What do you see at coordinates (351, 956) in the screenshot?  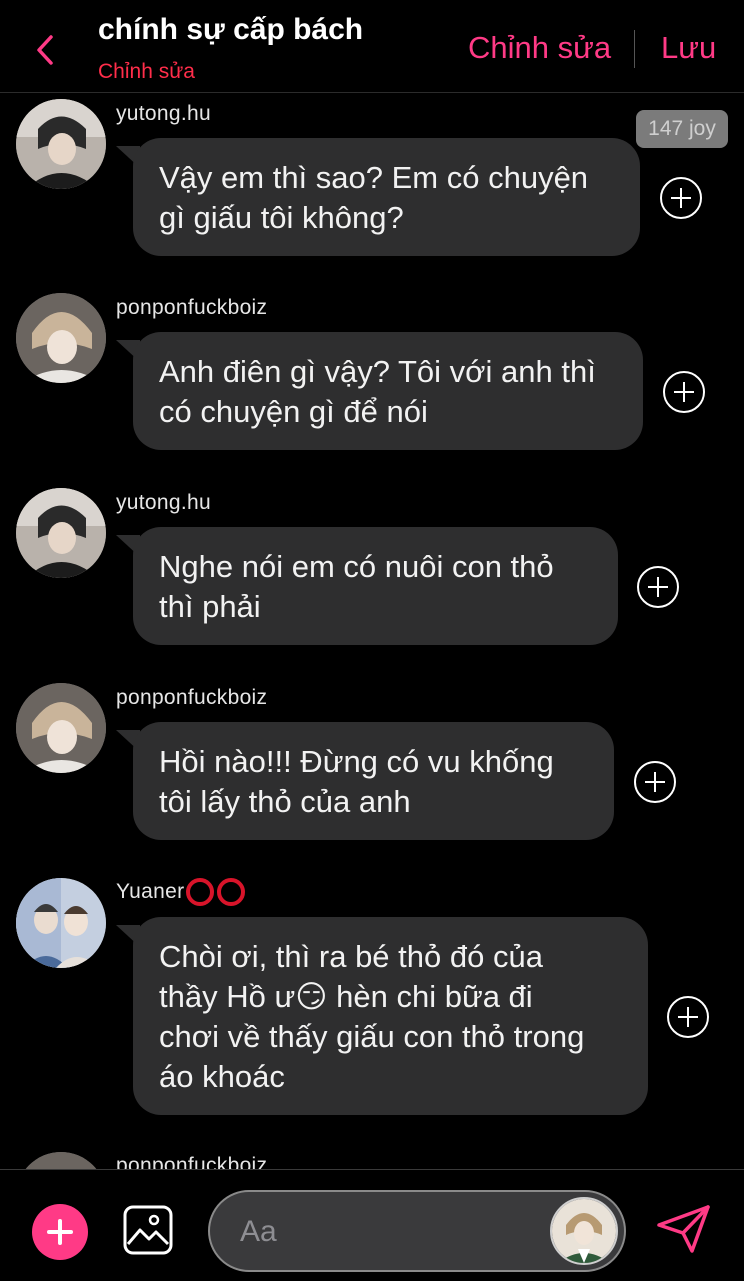 I see `message-line: Chòi ơi, thì ra bé thỏ đó của` at bounding box center [351, 956].